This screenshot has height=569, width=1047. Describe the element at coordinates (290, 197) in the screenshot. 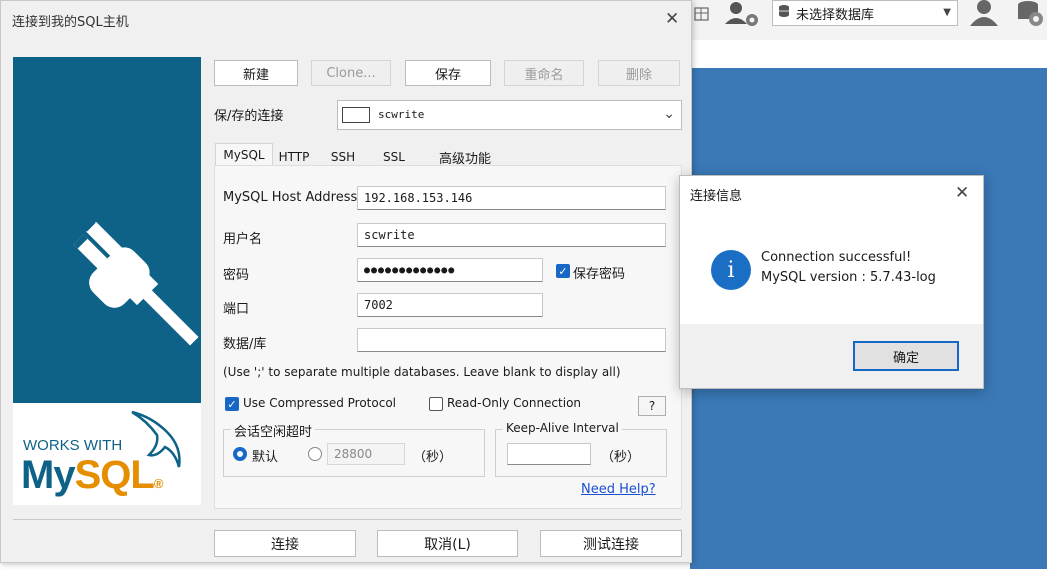

I see `host-label: MySQL Host Address` at that location.